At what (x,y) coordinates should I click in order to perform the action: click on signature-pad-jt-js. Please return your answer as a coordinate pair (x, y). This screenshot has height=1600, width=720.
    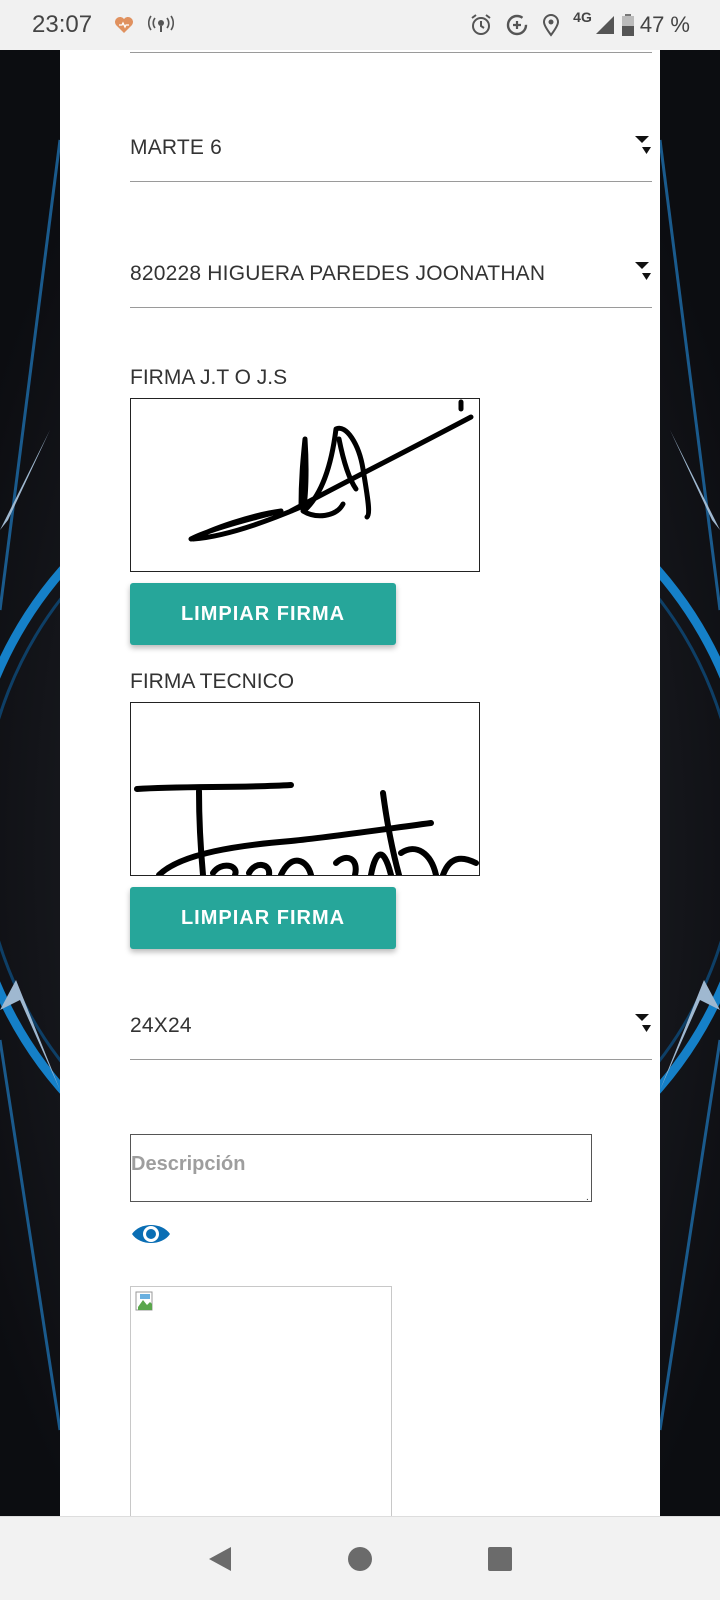
    Looking at the image, I should click on (305, 485).